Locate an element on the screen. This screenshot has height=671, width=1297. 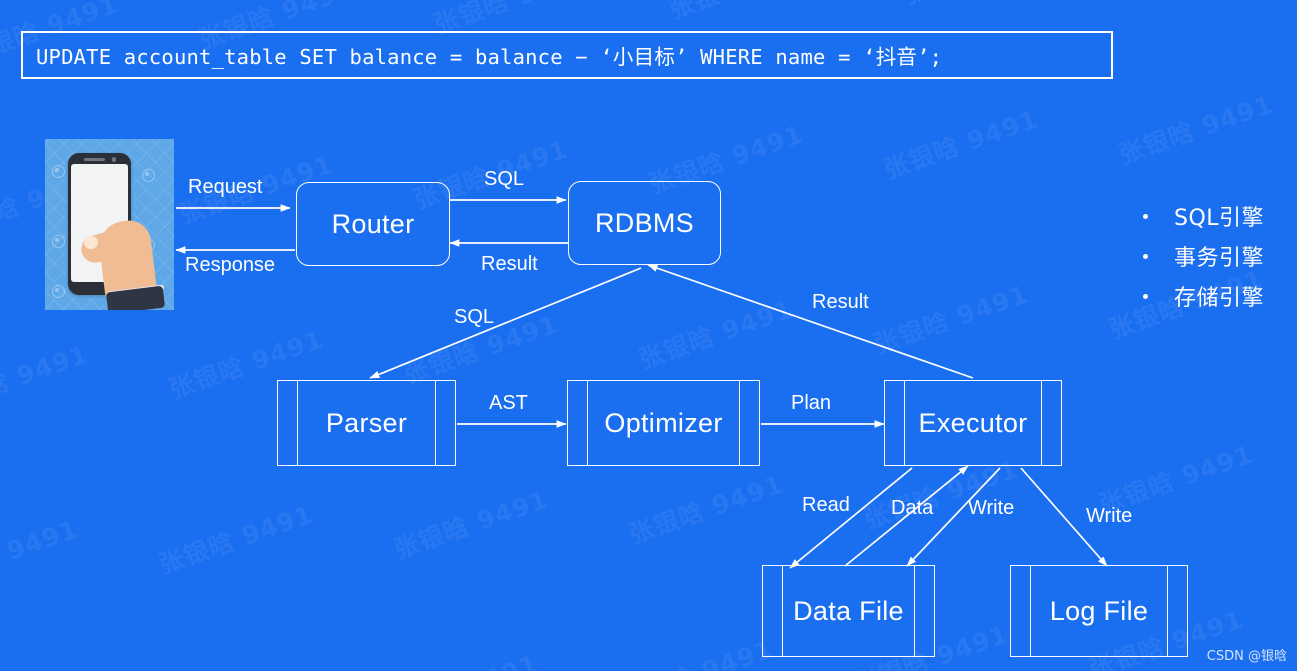
edge-label-data: Data is located at coordinates (912, 508).